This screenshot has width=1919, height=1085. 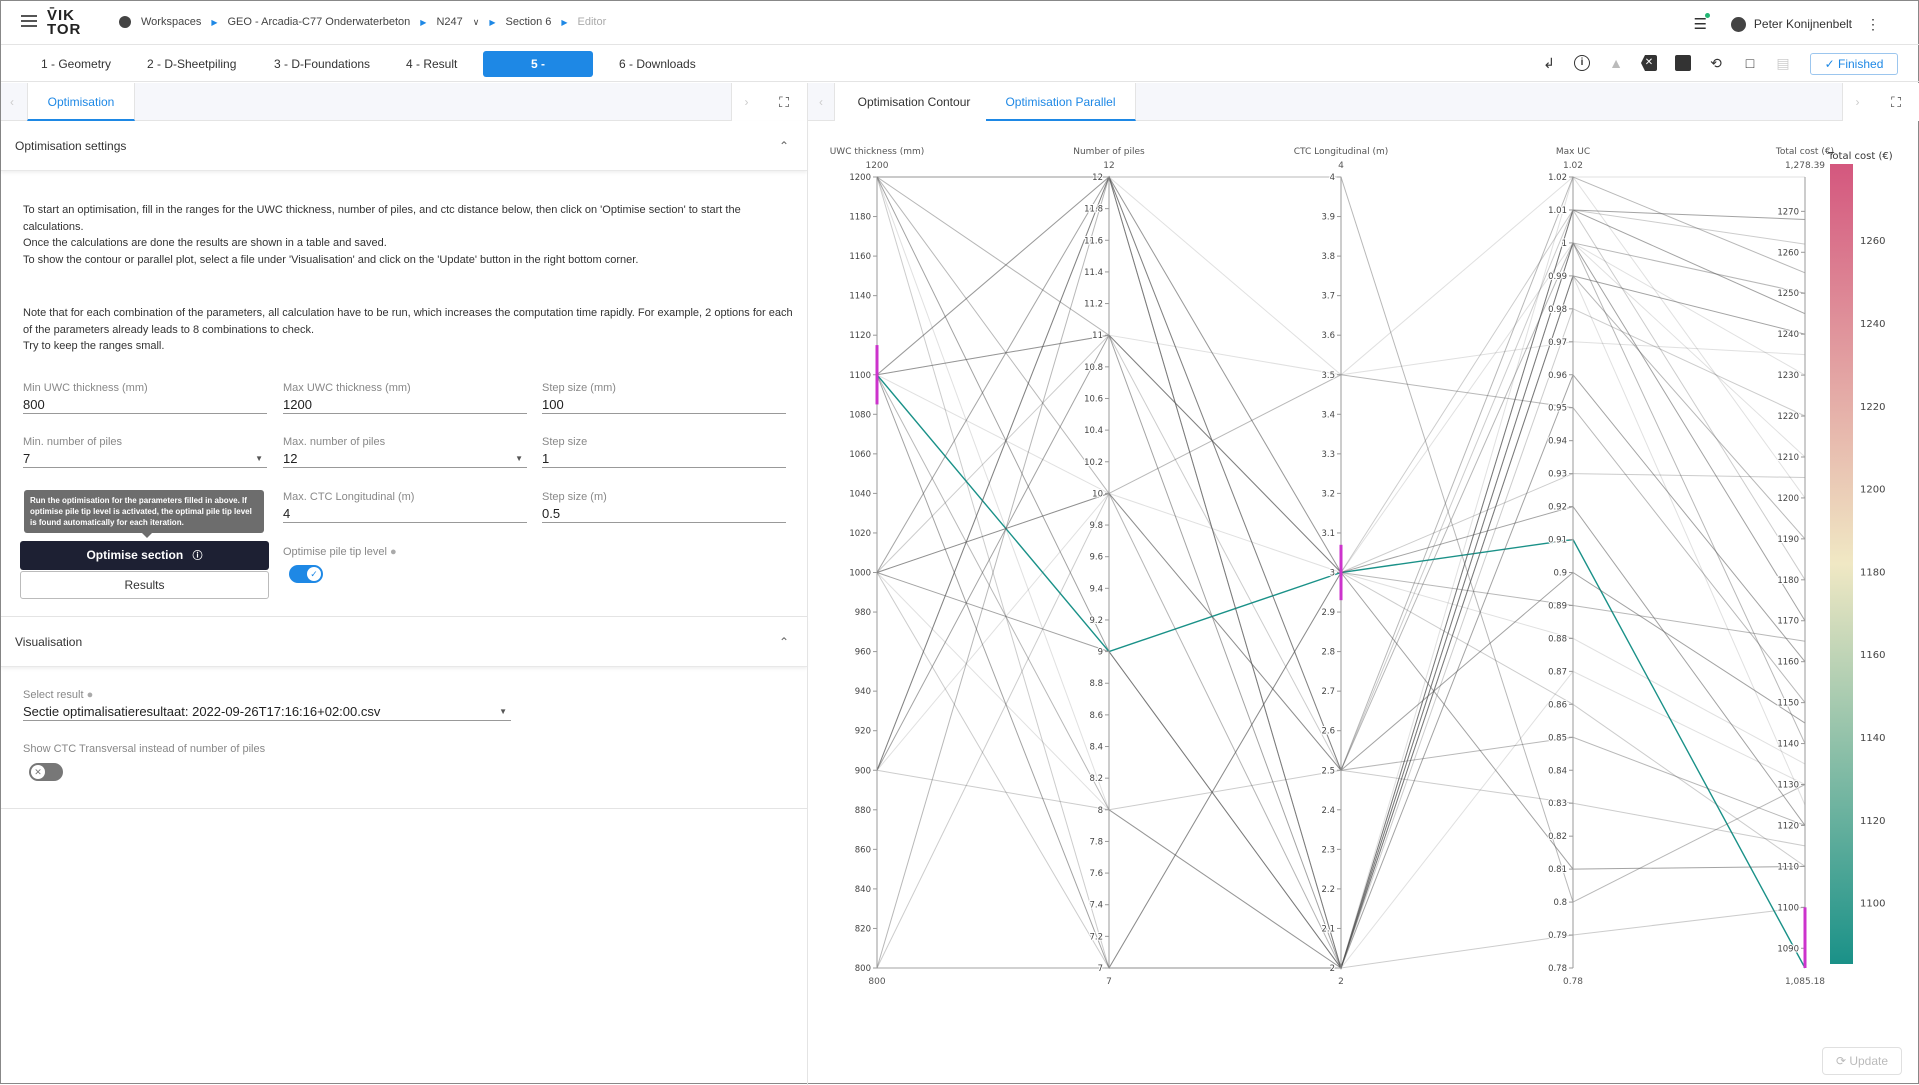 I want to click on optimise-section-button: Optimise section ⓘ, so click(x=144, y=555).